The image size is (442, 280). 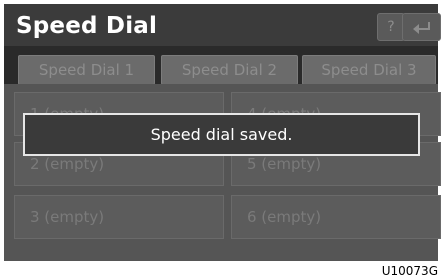 I want to click on back-arrow-icon, so click(x=421, y=28).